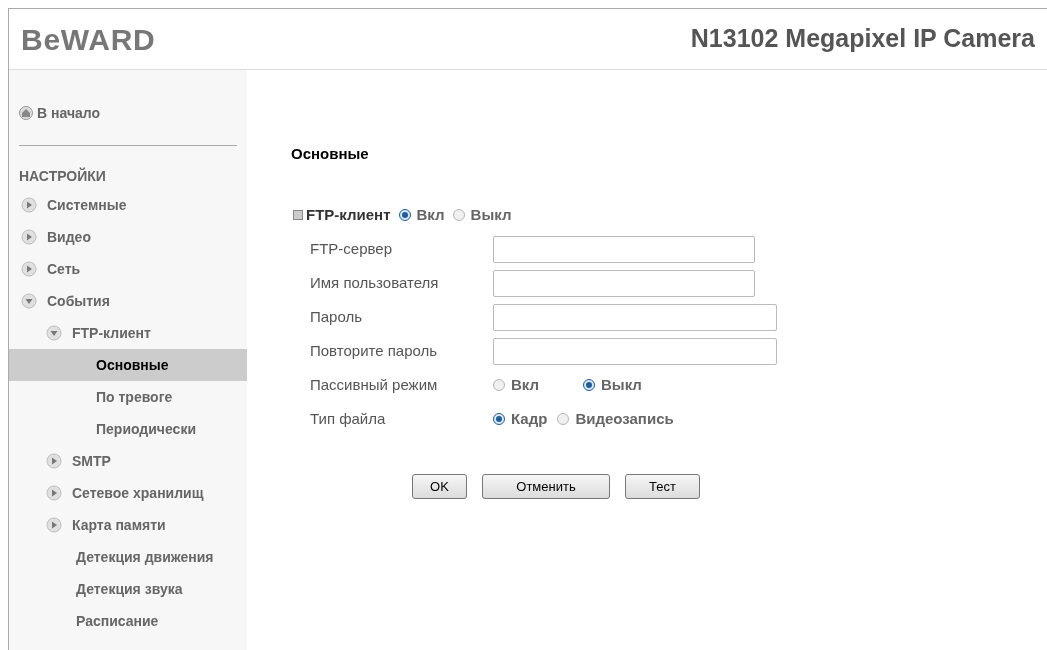 The height and width of the screenshot is (650, 1047). Describe the element at coordinates (69, 113) in the screenshot. I see `home-link: В начало` at that location.